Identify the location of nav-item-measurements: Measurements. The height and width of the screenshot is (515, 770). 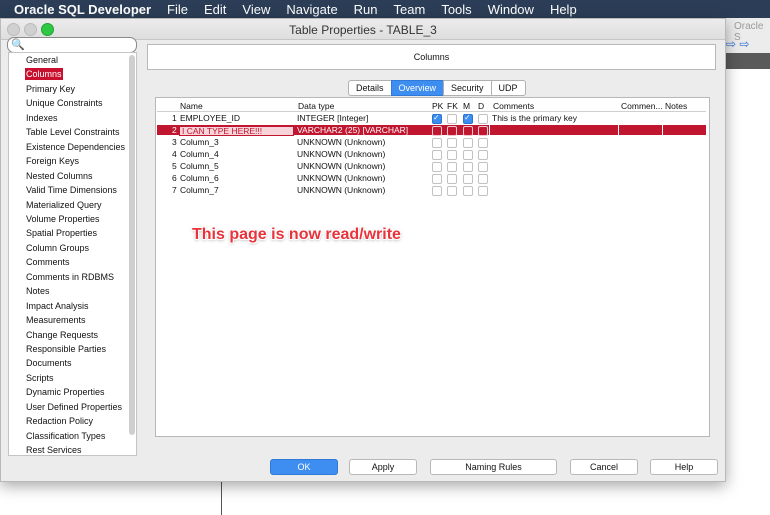
(56, 320).